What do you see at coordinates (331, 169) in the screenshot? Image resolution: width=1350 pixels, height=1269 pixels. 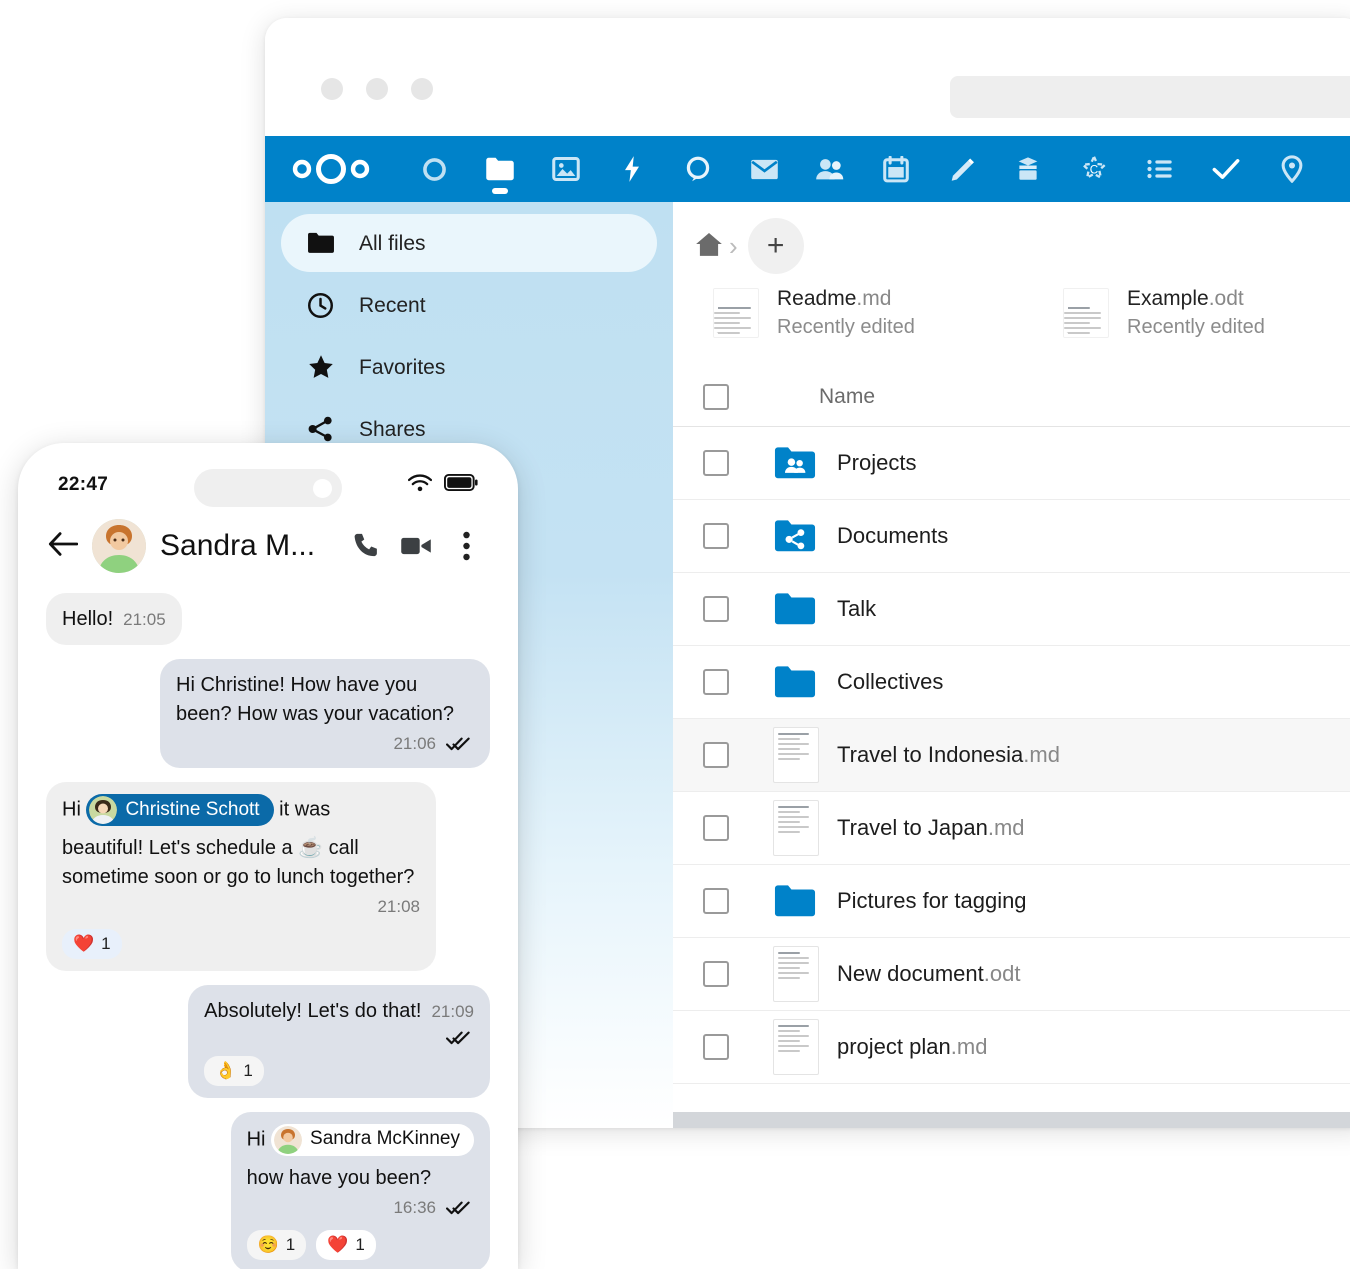 I see `nextcloud-logo-icon` at bounding box center [331, 169].